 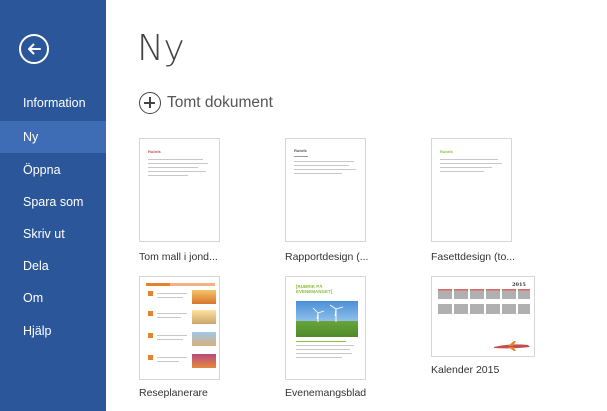 What do you see at coordinates (53, 170) in the screenshot?
I see `nav-item-open: Öppna` at bounding box center [53, 170].